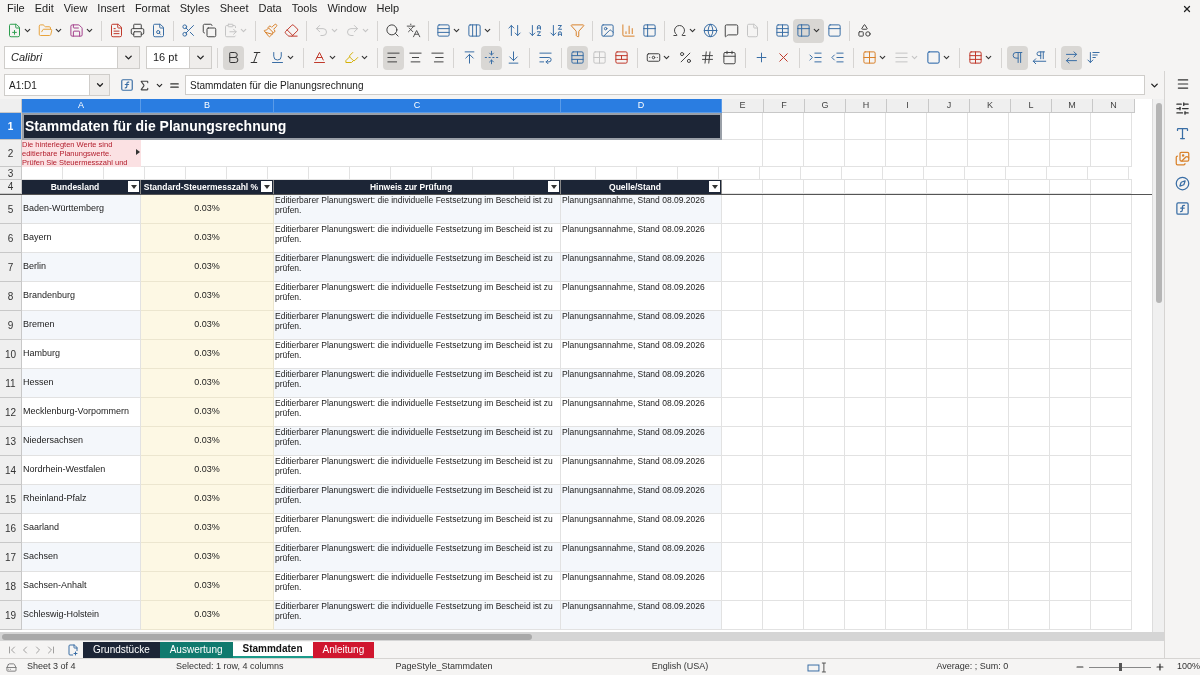 The image size is (1200, 675). I want to click on name-box: A1:D1, so click(57, 85).